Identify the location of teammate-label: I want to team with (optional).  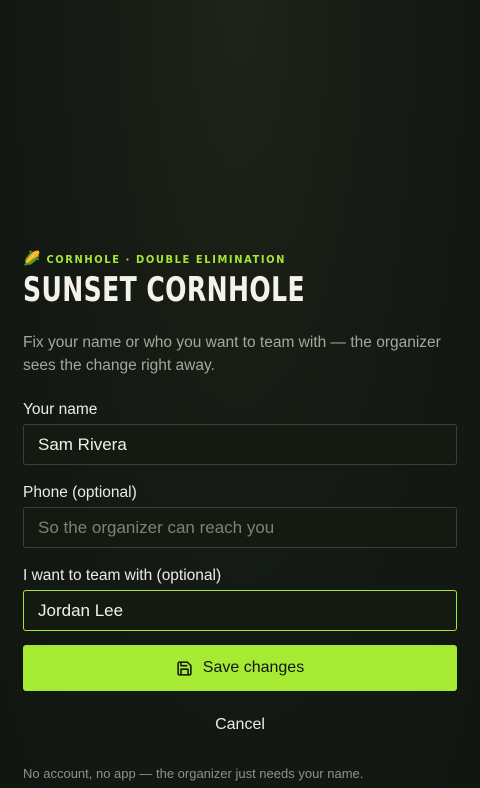
(122, 575).